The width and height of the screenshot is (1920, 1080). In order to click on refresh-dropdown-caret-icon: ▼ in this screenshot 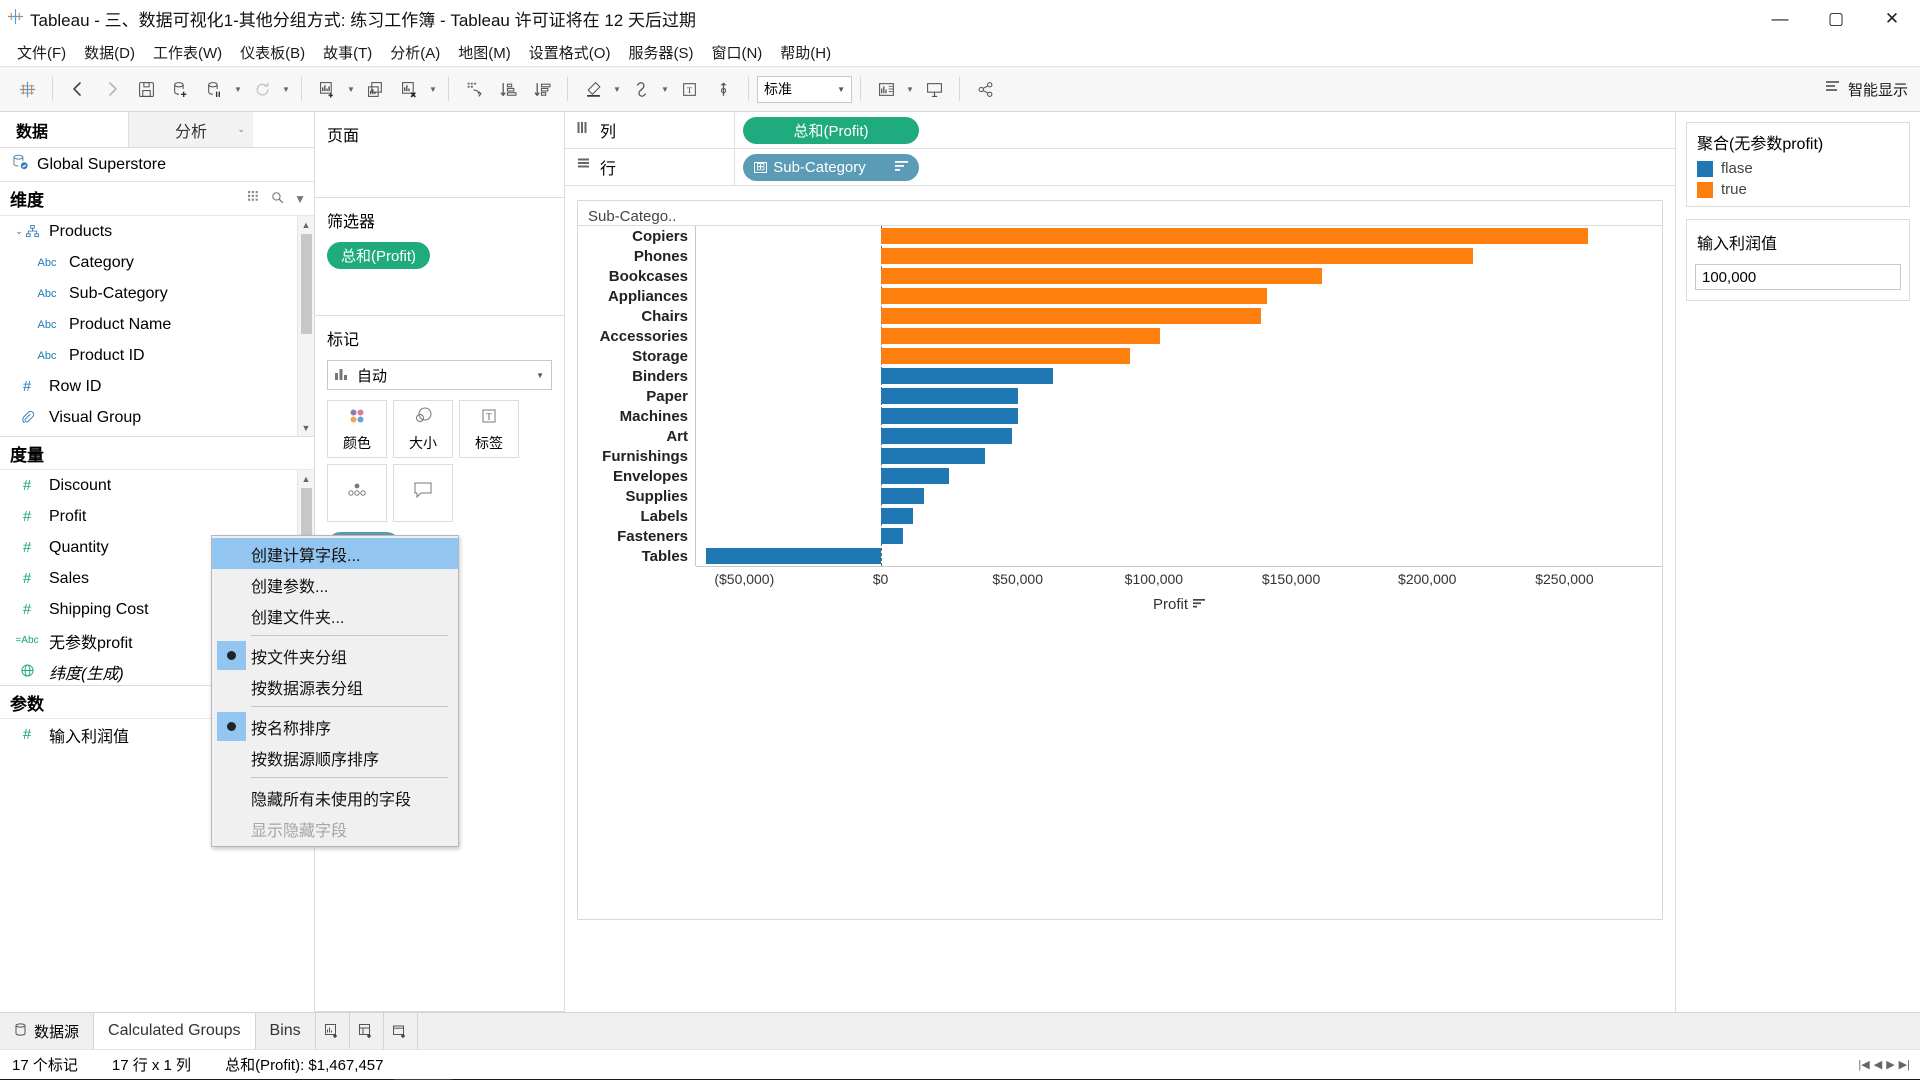, I will do `click(286, 89)`.